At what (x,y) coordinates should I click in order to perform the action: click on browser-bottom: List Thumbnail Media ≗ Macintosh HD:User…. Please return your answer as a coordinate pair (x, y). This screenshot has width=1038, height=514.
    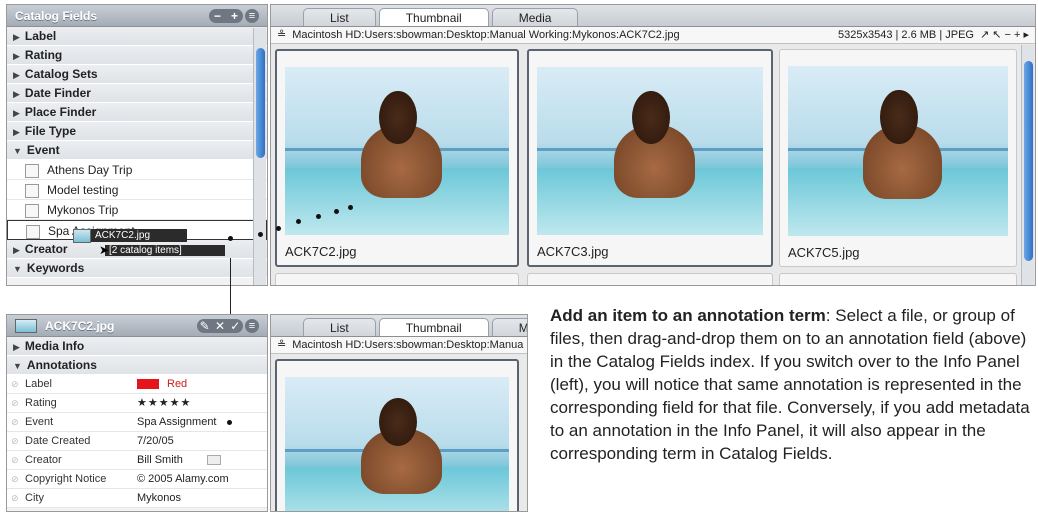
    Looking at the image, I should click on (399, 413).